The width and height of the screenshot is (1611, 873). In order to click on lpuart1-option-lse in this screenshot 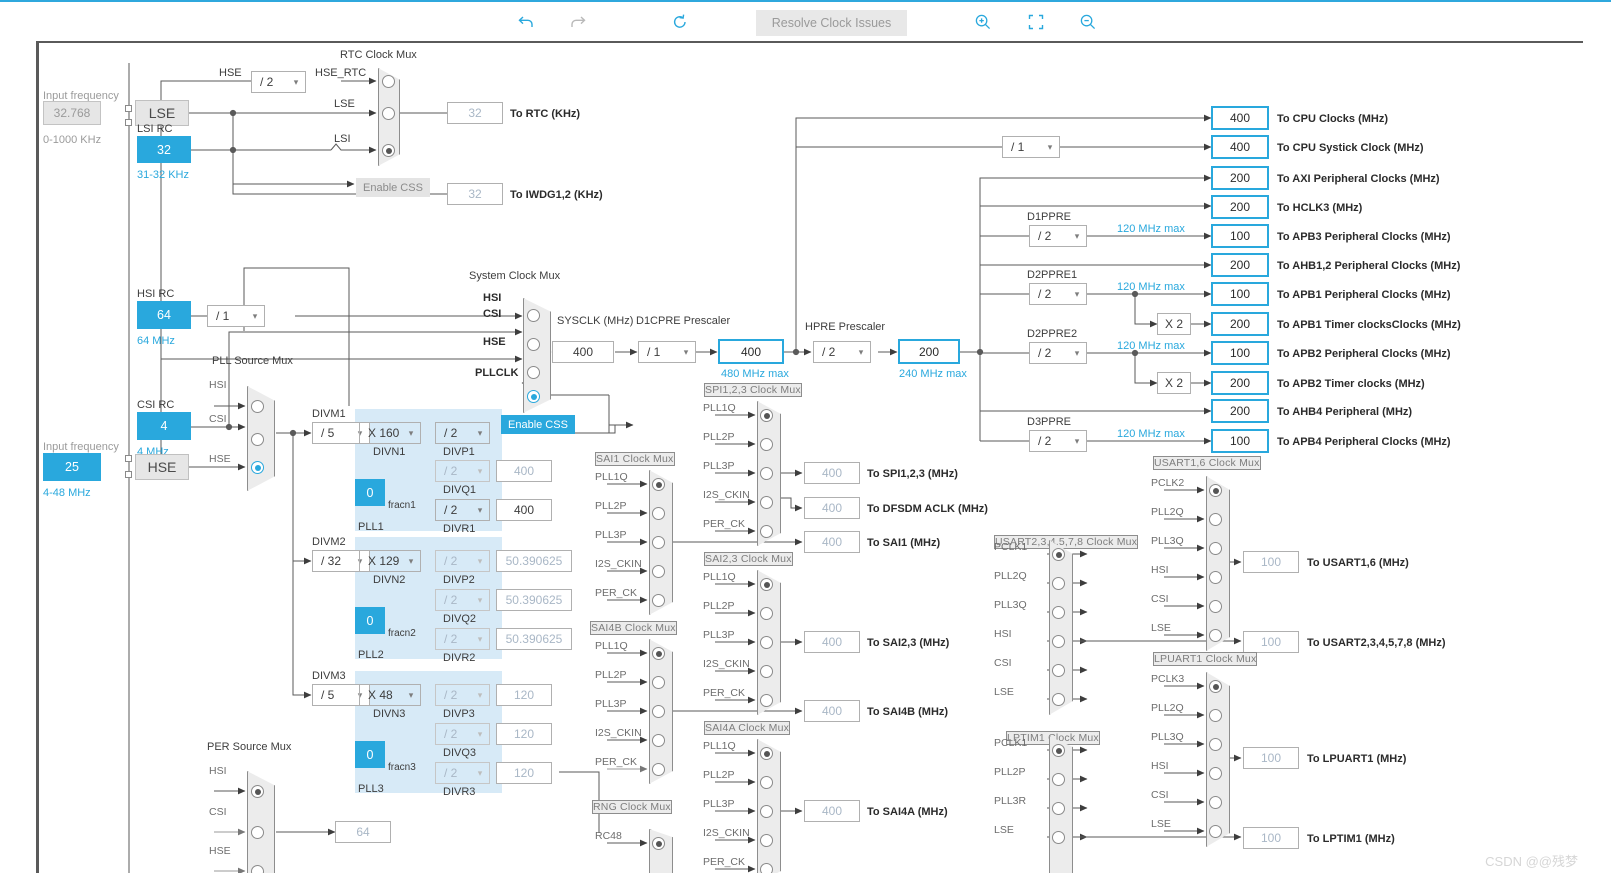, I will do `click(1215, 831)`.